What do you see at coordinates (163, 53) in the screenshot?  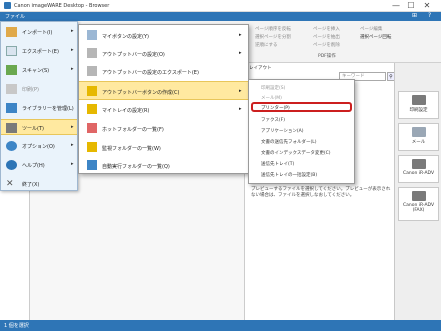 I see `submenu-output-bar-settings: アウトプットバーの設定(O) ▸` at bounding box center [163, 53].